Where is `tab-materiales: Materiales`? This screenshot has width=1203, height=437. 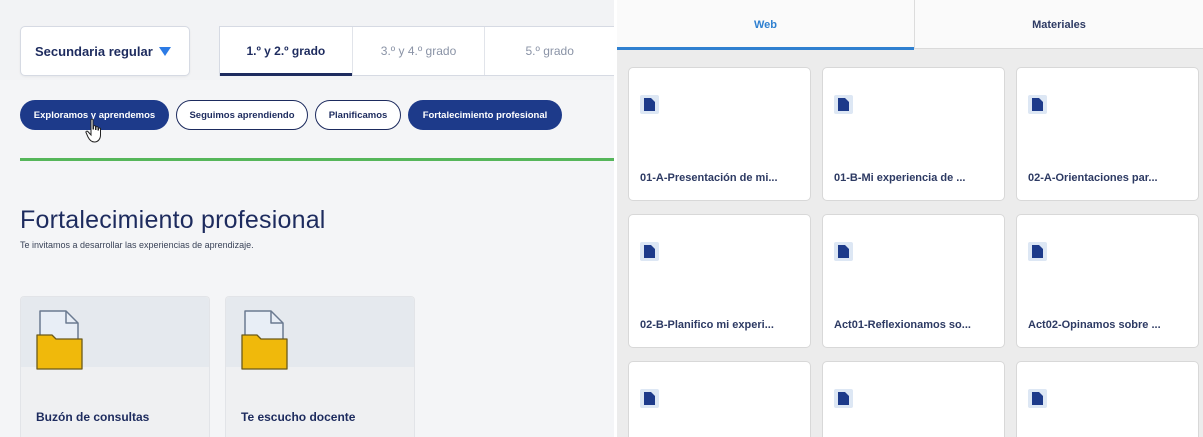
tab-materiales: Materiales is located at coordinates (1058, 24).